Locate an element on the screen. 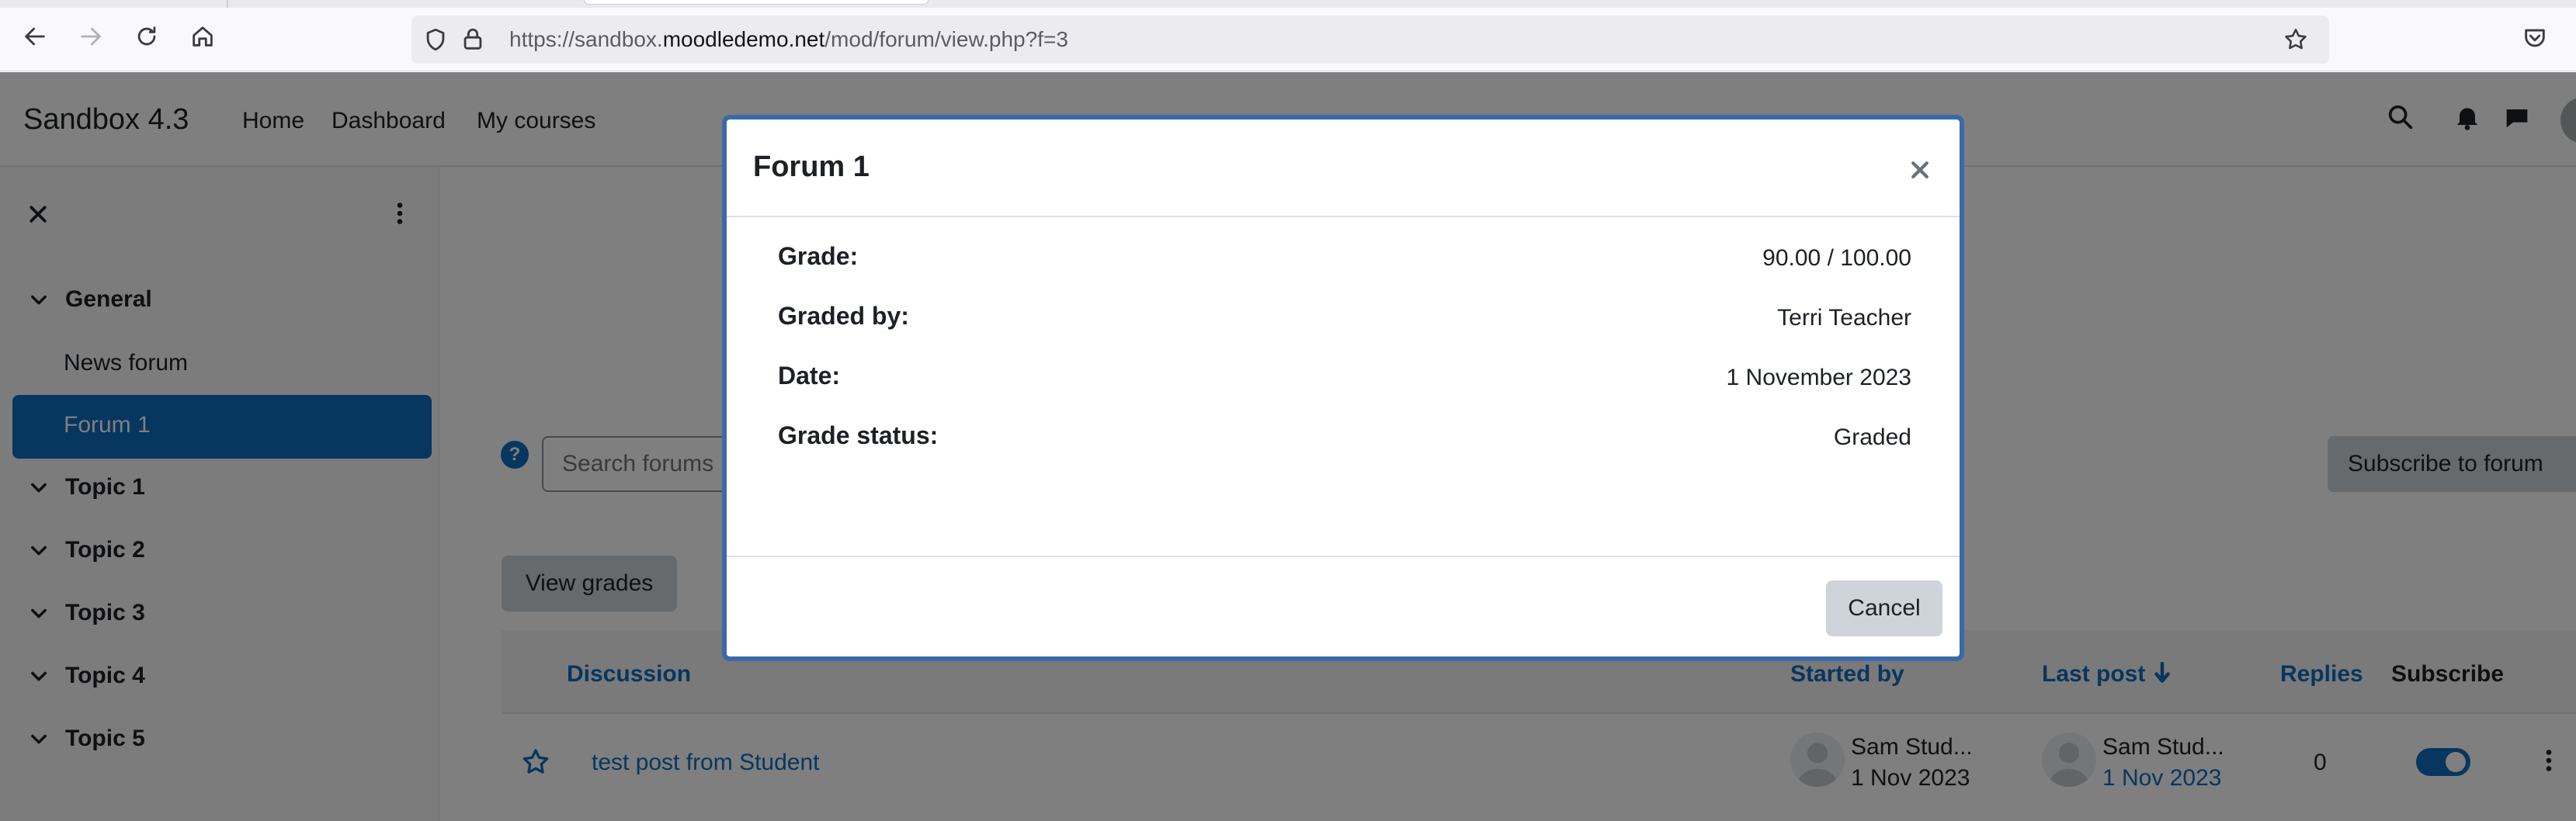  reload-icon is located at coordinates (146, 36).